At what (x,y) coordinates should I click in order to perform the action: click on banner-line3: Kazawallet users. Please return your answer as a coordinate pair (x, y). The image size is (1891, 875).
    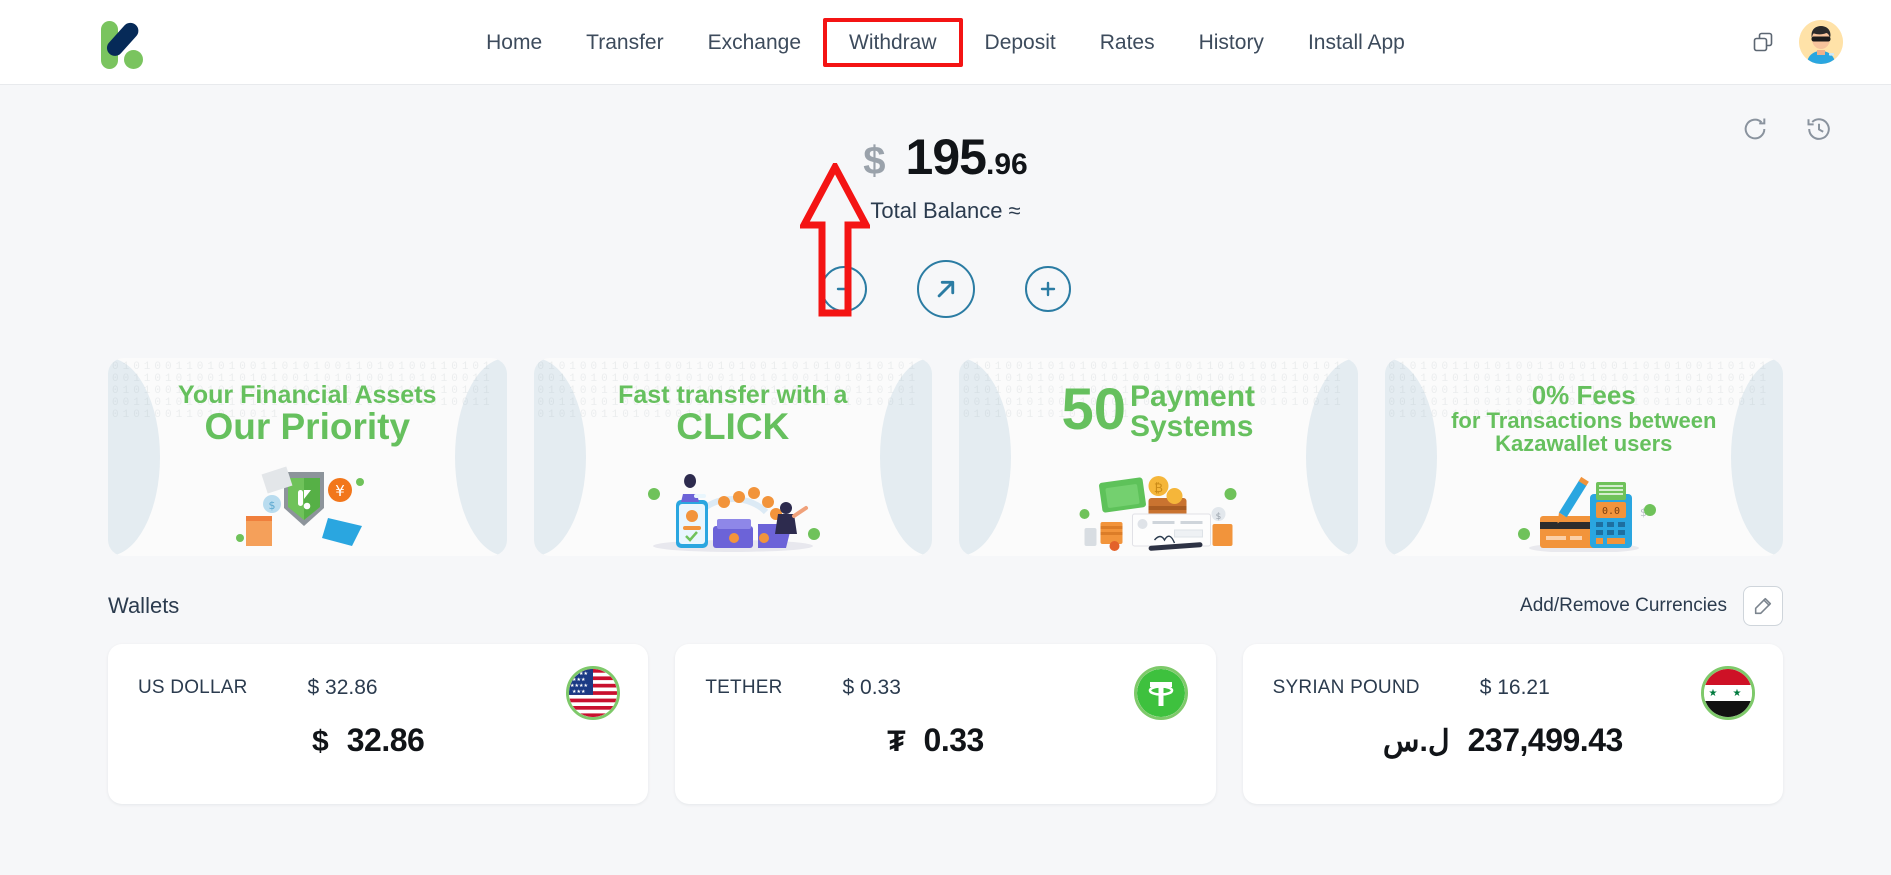
    Looking at the image, I should click on (1584, 444).